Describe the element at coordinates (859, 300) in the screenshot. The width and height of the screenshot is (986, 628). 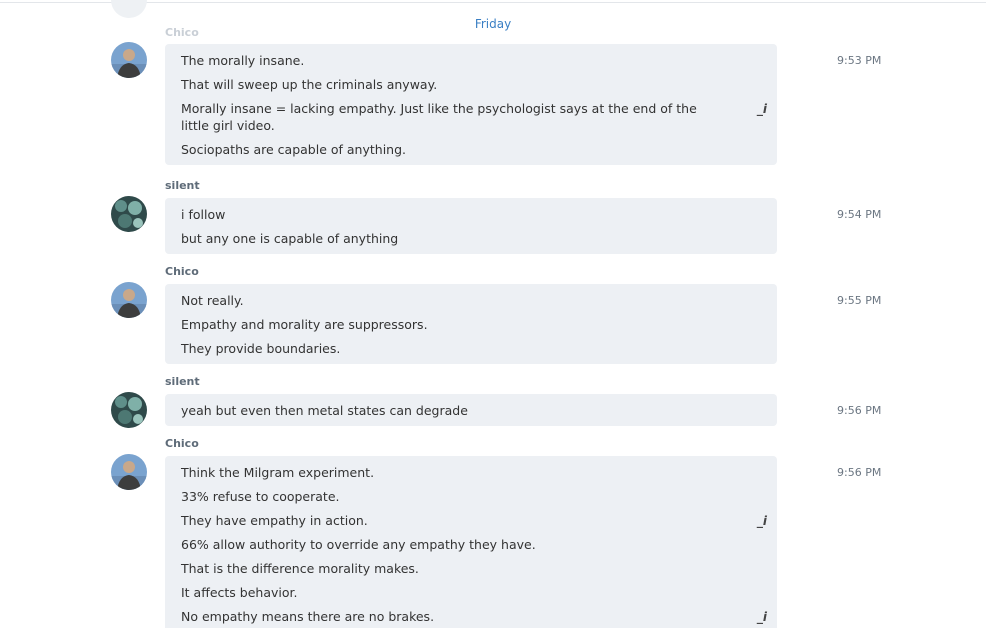
I see `timestamp: 9:55 PM` at that location.